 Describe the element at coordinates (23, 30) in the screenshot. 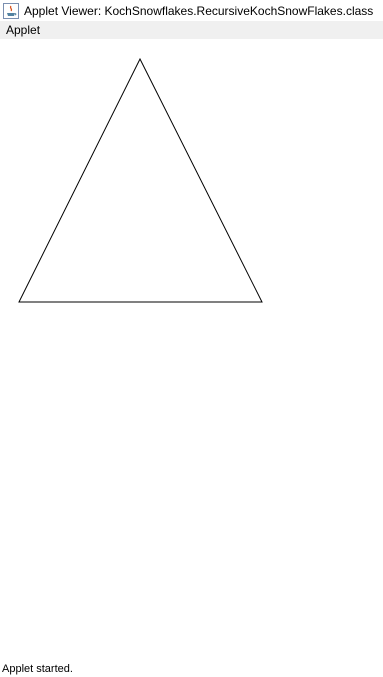

I see `menu-applet: Applet` at that location.